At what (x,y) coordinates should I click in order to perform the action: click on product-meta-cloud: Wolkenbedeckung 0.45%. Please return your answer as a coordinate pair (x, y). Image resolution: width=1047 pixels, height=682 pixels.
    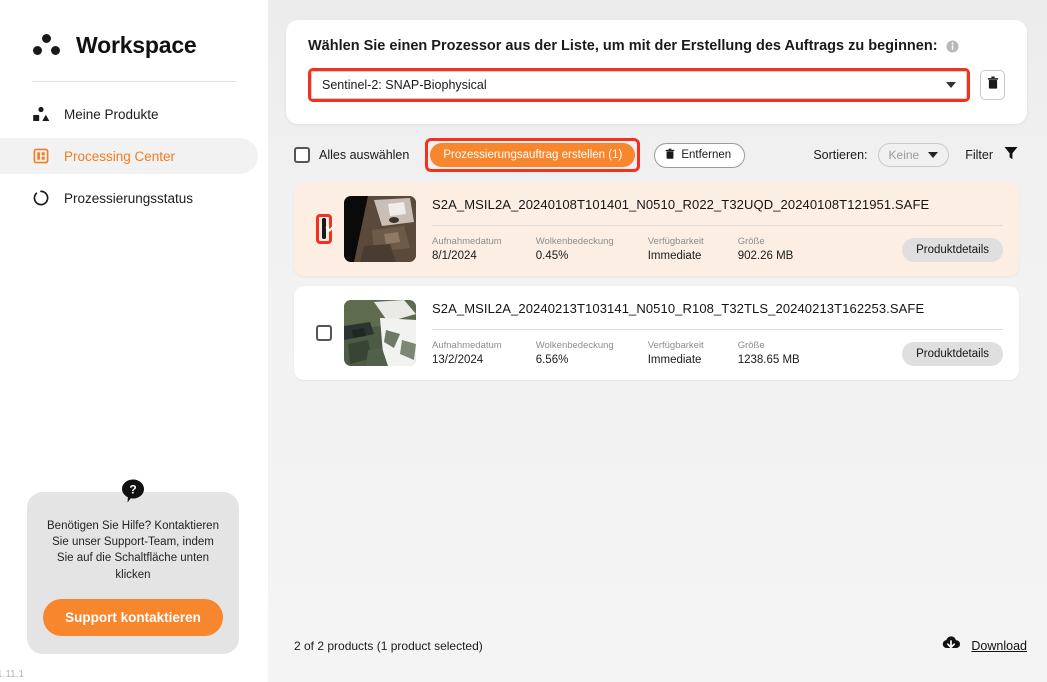
    Looking at the image, I should click on (575, 249).